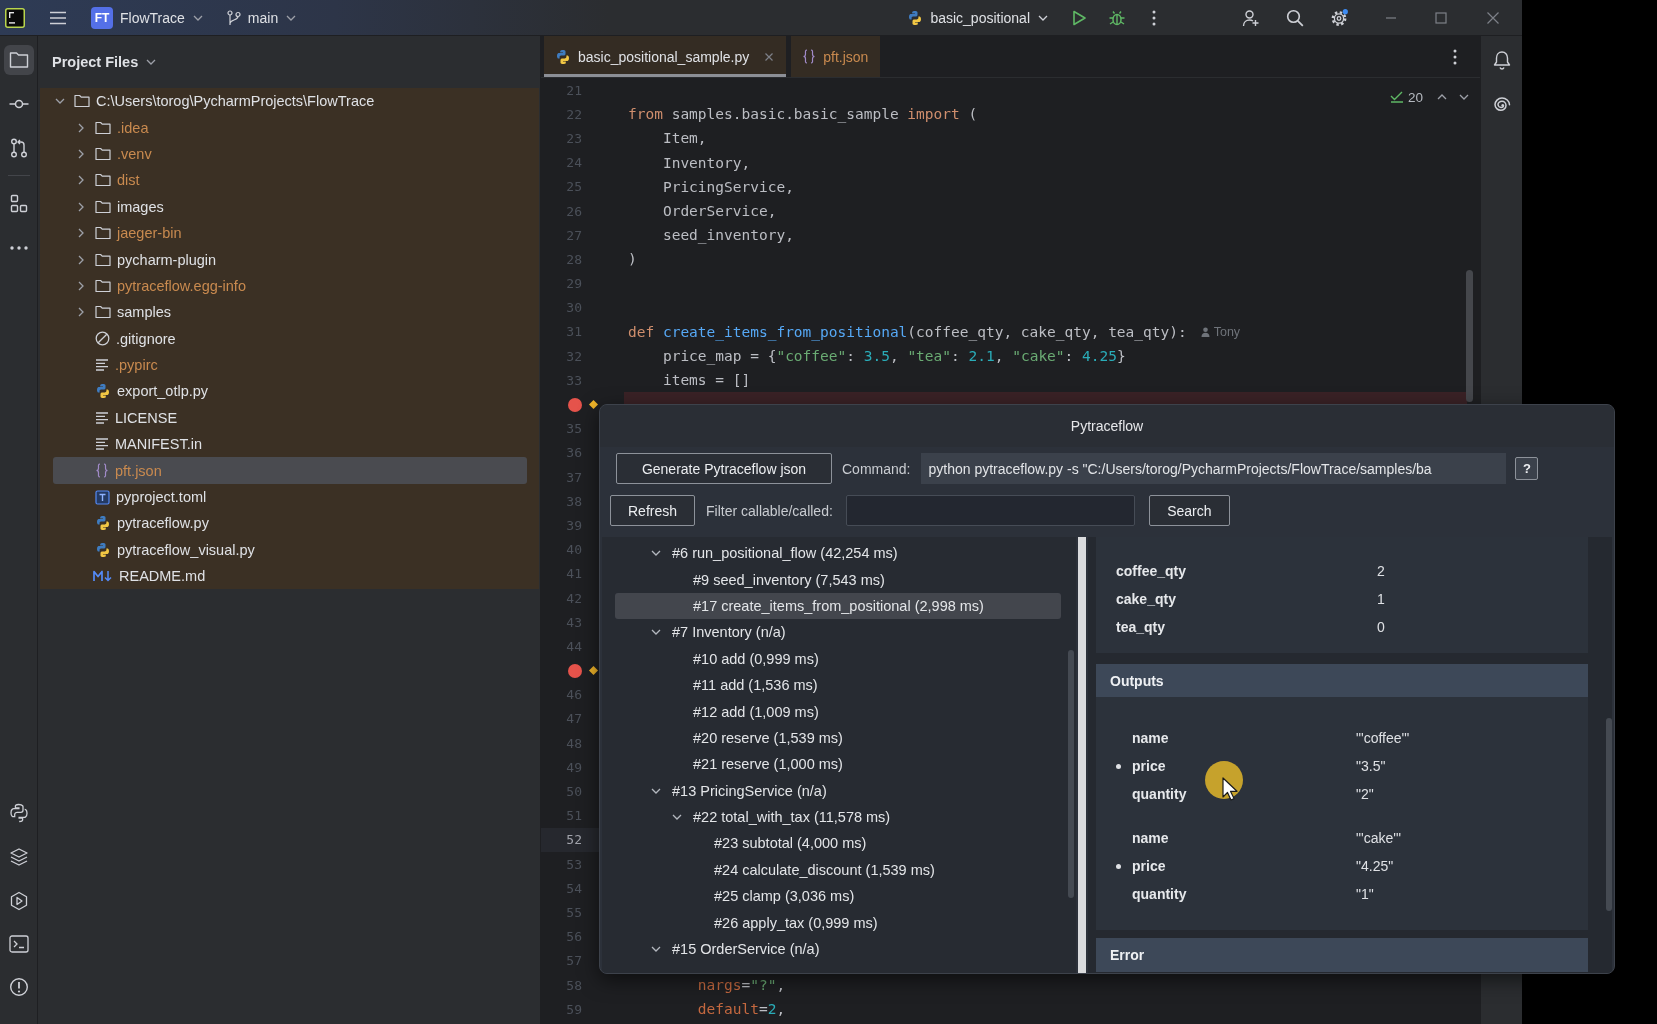 This screenshot has height=1024, width=1657. Describe the element at coordinates (1406, 97) in the screenshot. I see `inspection-widget: 20` at that location.